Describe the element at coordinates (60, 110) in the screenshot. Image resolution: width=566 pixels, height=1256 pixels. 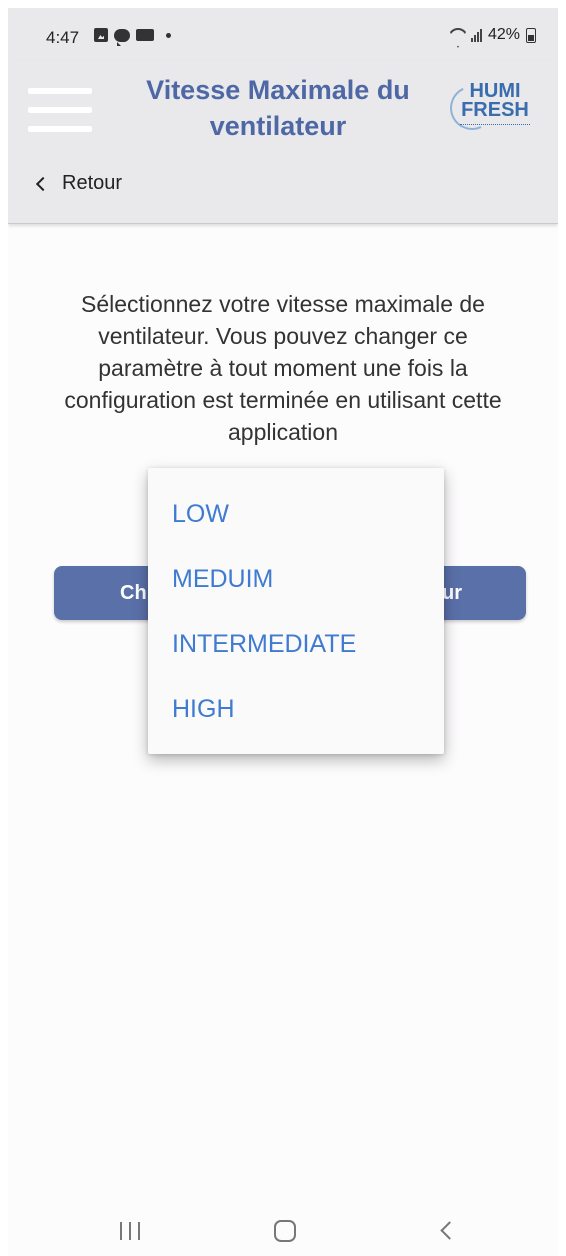
I see `hamburger-menu-icon` at that location.